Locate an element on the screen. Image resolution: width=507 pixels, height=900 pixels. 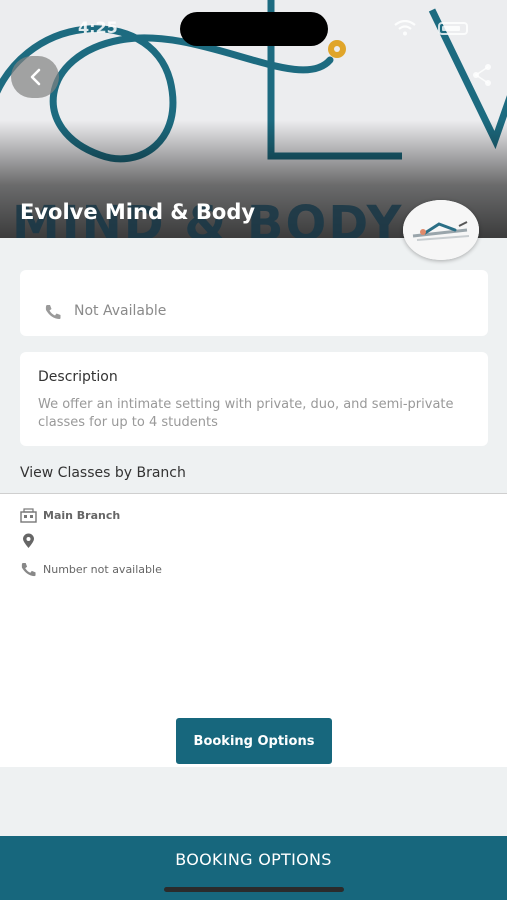
branch-name: Main Branch is located at coordinates (82, 515).